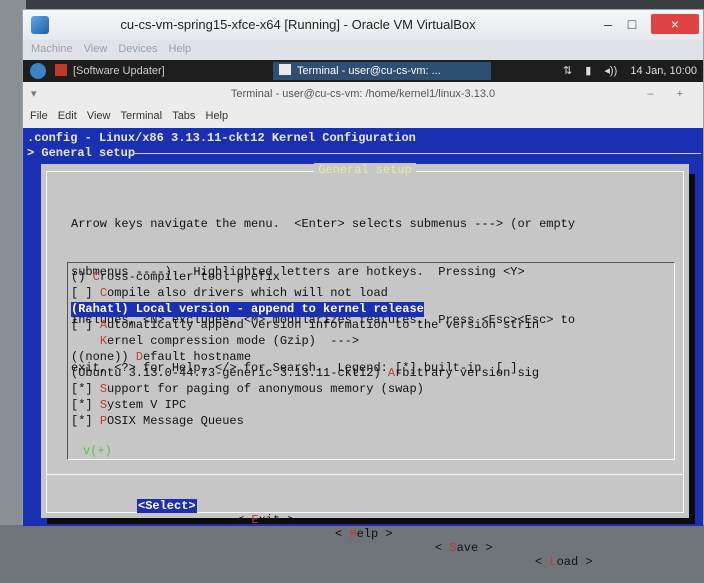 This screenshot has height=583, width=704. I want to click on scroll-more-indicator: v(+), so click(97, 451).